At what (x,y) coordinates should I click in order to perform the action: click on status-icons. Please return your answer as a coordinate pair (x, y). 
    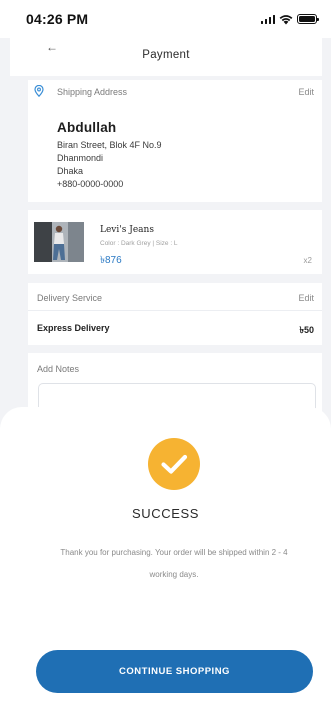
    Looking at the image, I should click on (290, 19).